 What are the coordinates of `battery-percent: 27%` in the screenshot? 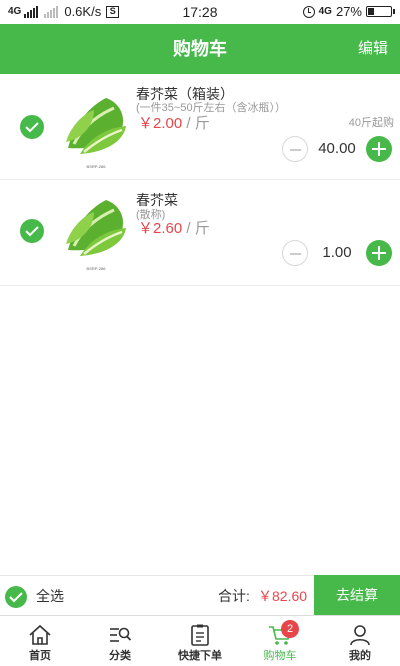 It's located at (348, 11).